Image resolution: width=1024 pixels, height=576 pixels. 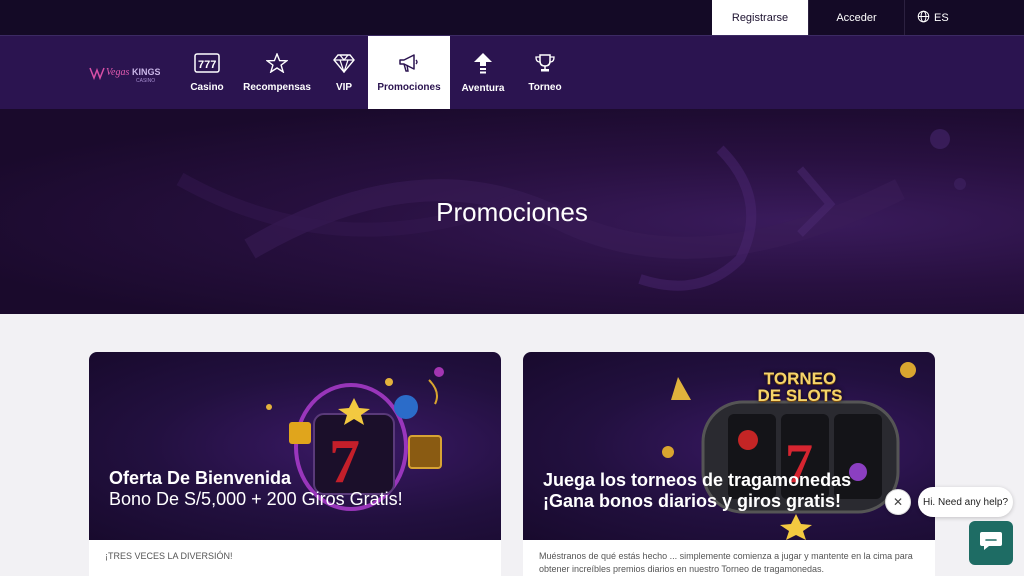 What do you see at coordinates (856, 17) in the screenshot?
I see `login-button: Acceder` at bounding box center [856, 17].